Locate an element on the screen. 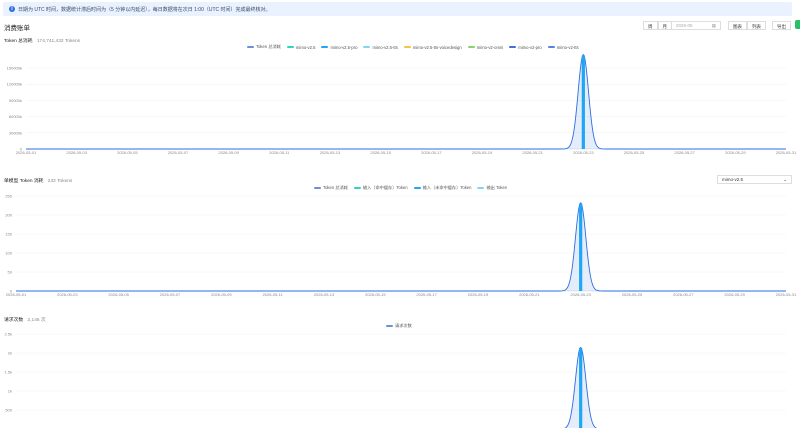 This screenshot has width=800, height=428. legend-item: mimo-v2-tts is located at coordinates (563, 47).